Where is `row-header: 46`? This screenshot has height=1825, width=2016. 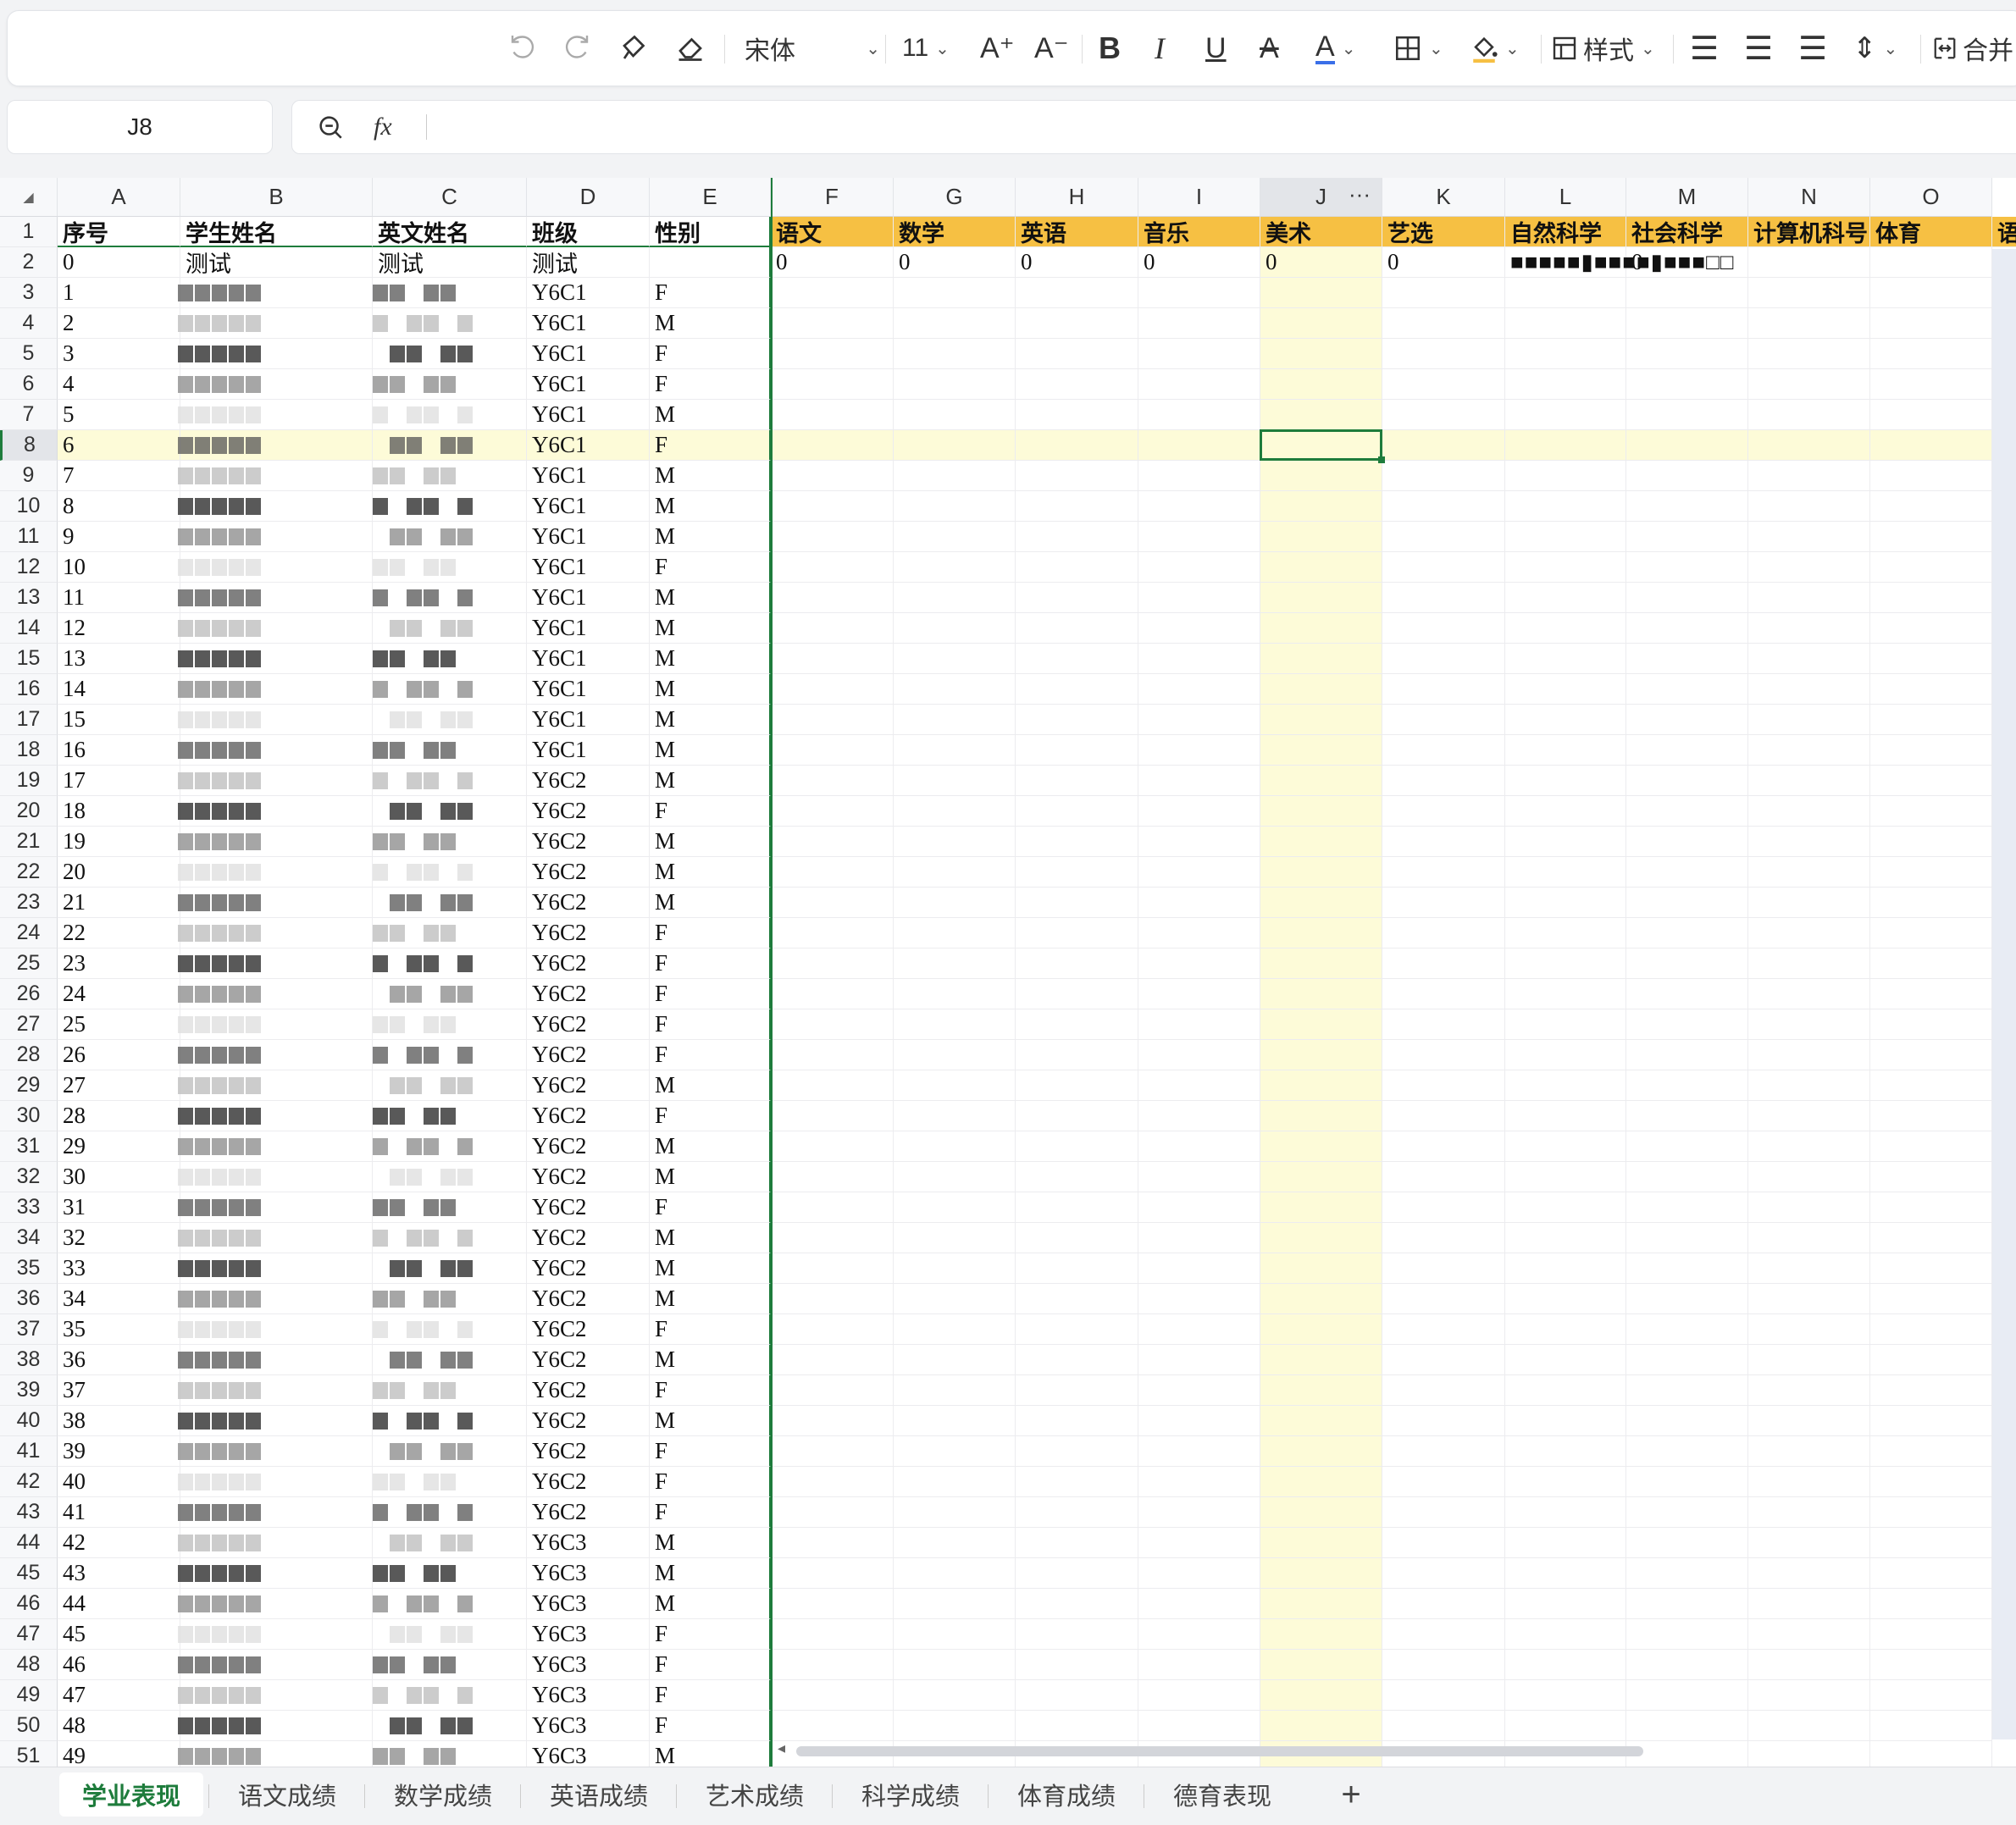
row-header: 46 is located at coordinates (29, 1604).